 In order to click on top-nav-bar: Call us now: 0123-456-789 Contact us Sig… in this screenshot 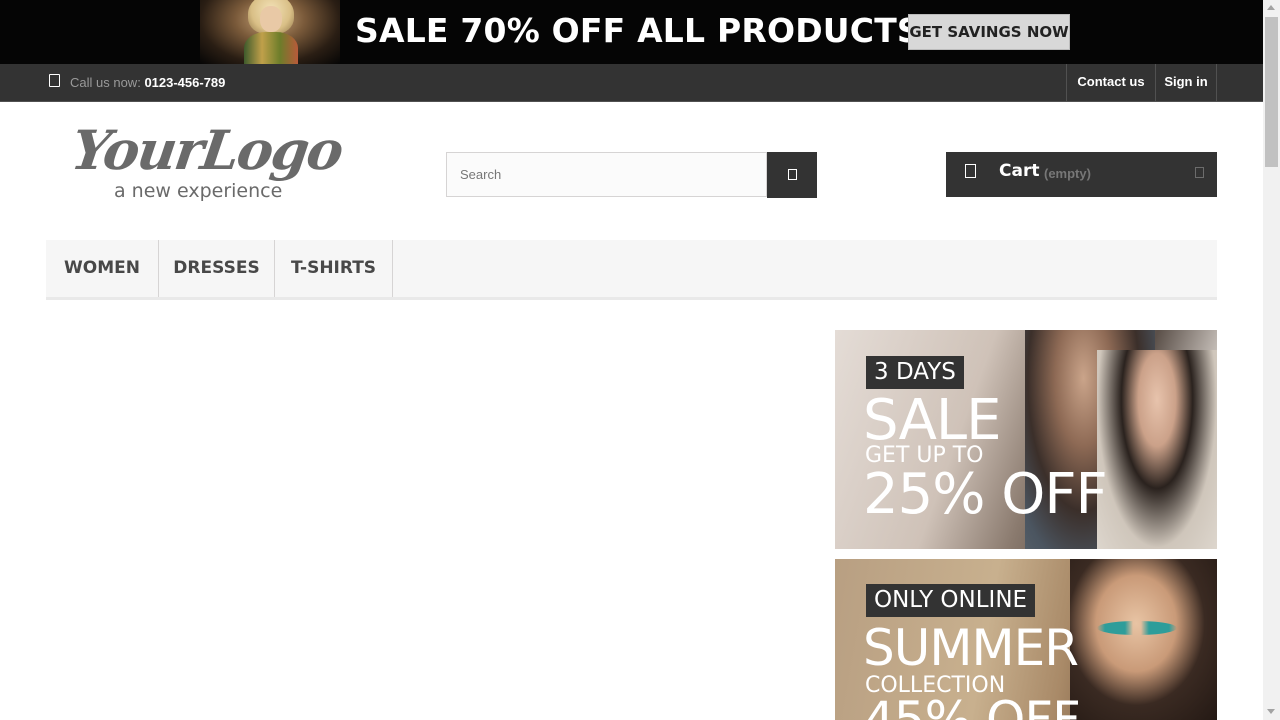, I will do `click(631, 83)`.